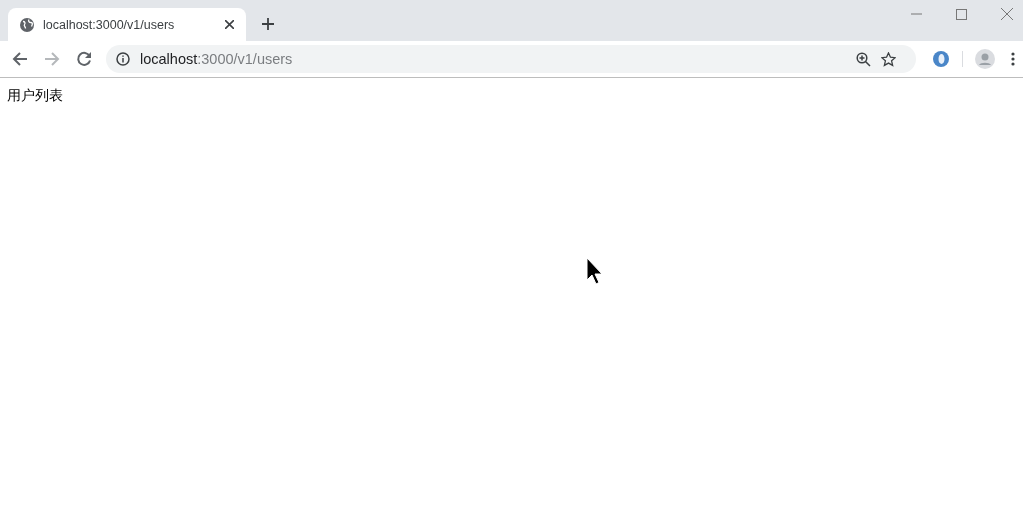 This screenshot has height=514, width=1023. I want to click on browser-tab: localhost:3000/v1/users, so click(127, 24).